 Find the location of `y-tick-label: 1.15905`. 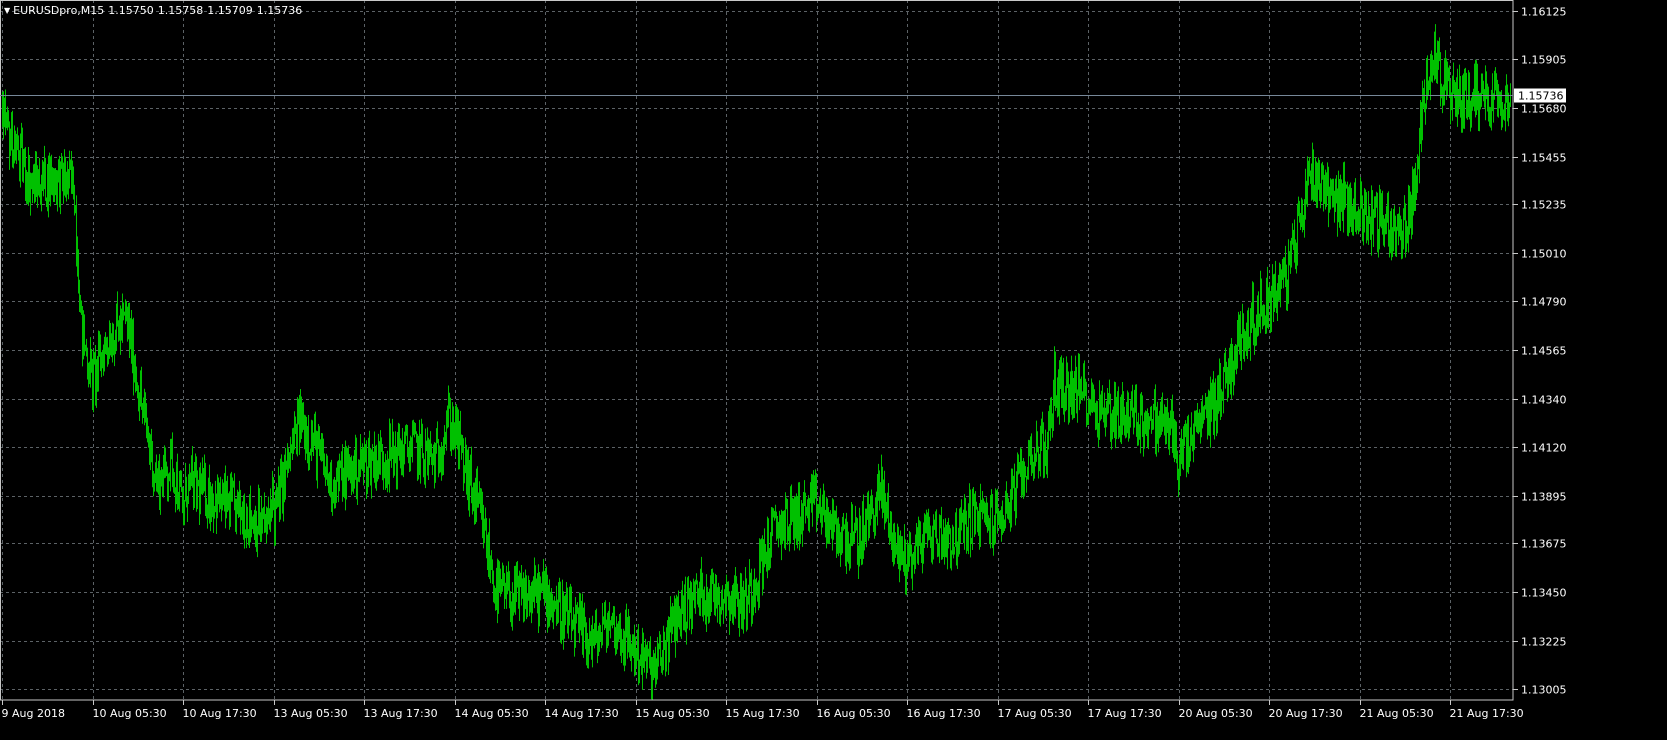

y-tick-label: 1.15905 is located at coordinates (1544, 60).